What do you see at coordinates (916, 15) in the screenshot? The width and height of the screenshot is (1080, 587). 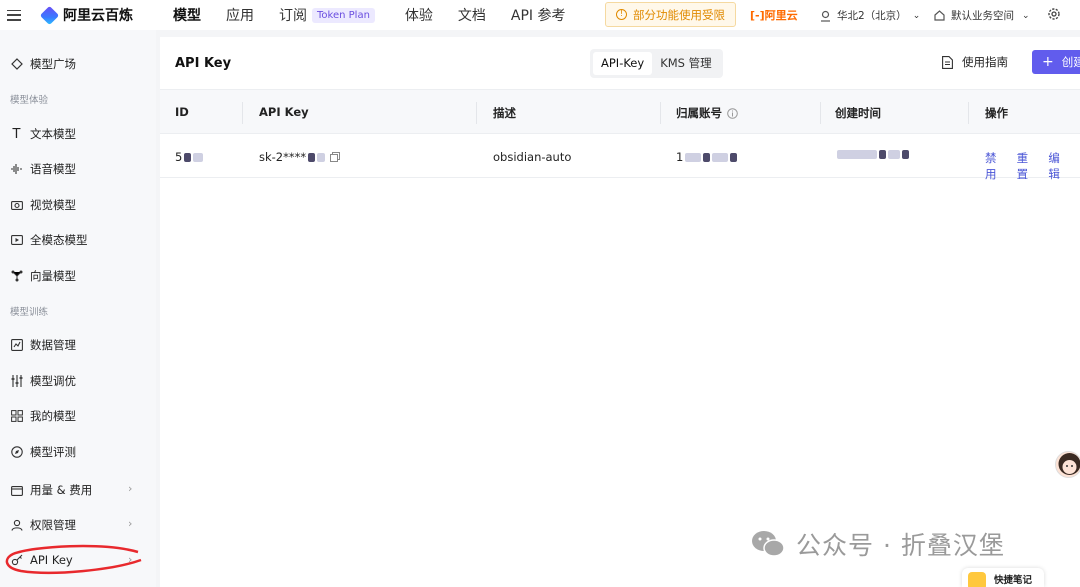 I see `chevron-down-icon: ⌄` at bounding box center [916, 15].